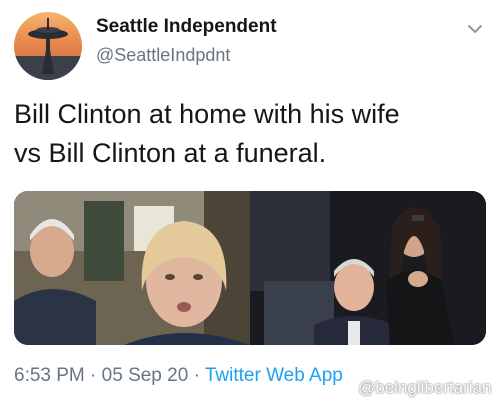 The height and width of the screenshot is (402, 500). What do you see at coordinates (145, 375) in the screenshot?
I see `tweet-date: 05 Sep 20` at bounding box center [145, 375].